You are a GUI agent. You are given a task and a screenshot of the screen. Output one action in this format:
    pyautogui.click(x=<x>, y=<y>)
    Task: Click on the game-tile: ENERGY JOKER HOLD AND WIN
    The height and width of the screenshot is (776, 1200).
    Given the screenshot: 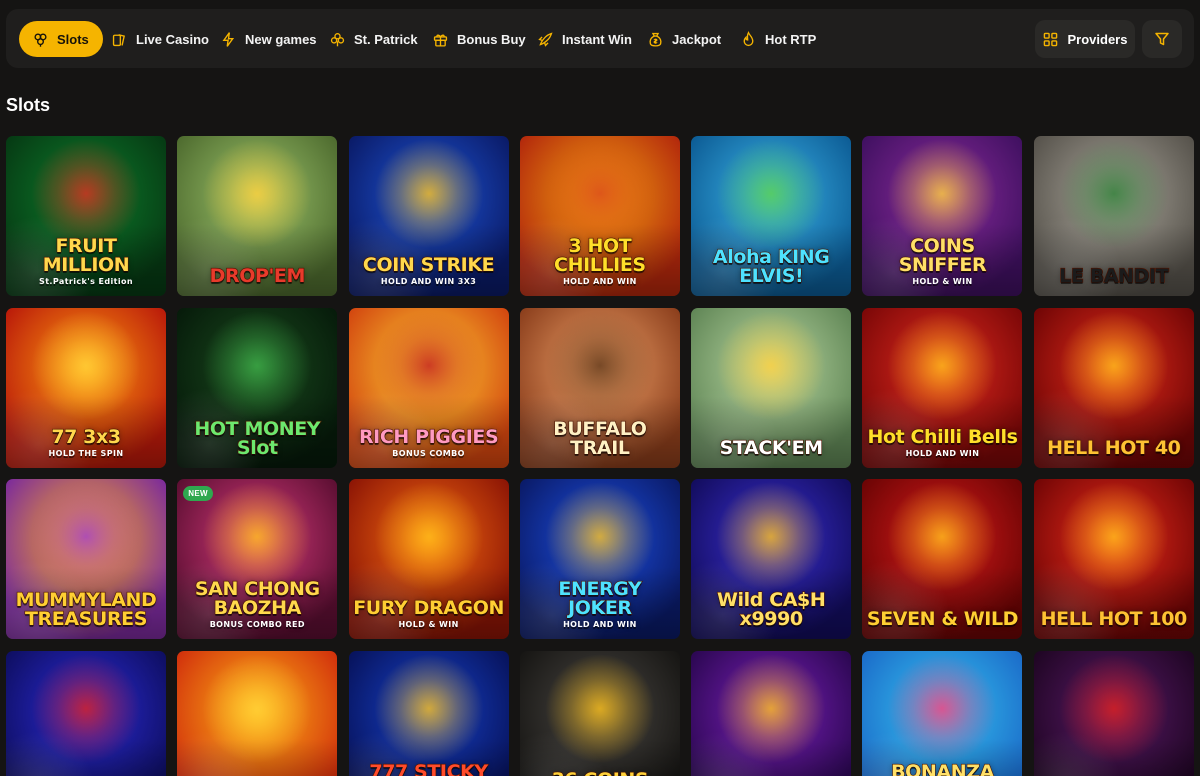 What is the action you would take?
    pyautogui.click(x=599, y=559)
    